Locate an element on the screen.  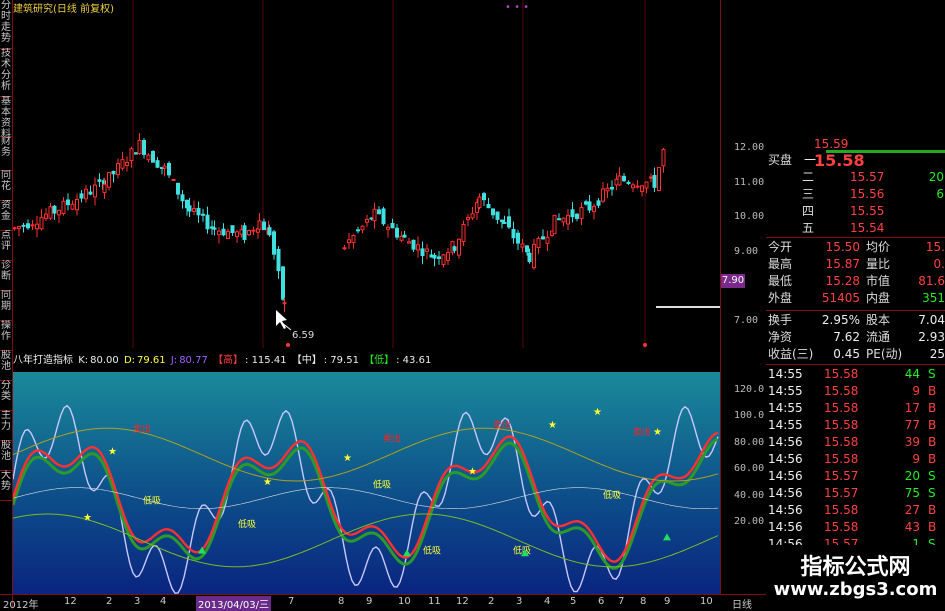
low-buy-marker: 低吸 is located at coordinates (432, 551).